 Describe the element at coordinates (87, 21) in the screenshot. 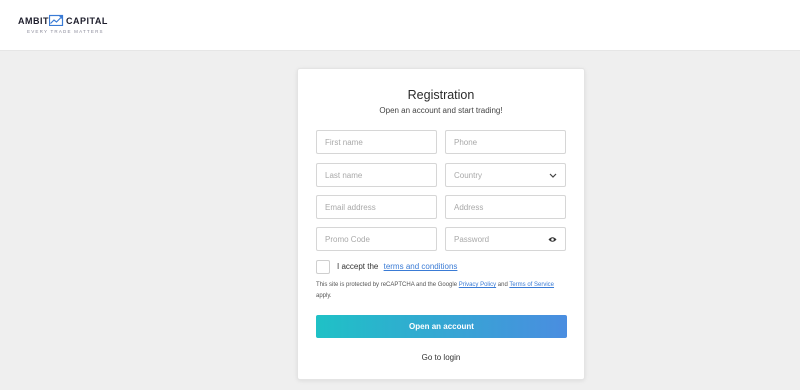

I see `brand-name-right: CAPITAL` at that location.